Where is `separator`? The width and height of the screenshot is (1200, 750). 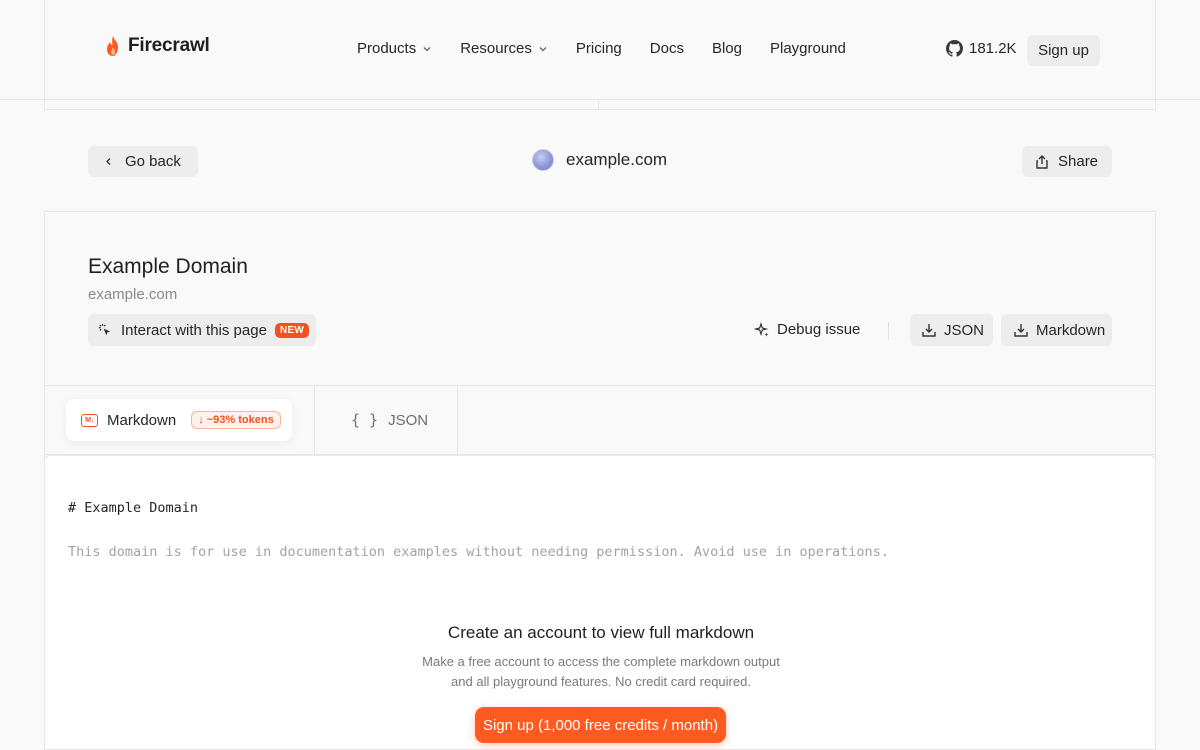
separator is located at coordinates (888, 331).